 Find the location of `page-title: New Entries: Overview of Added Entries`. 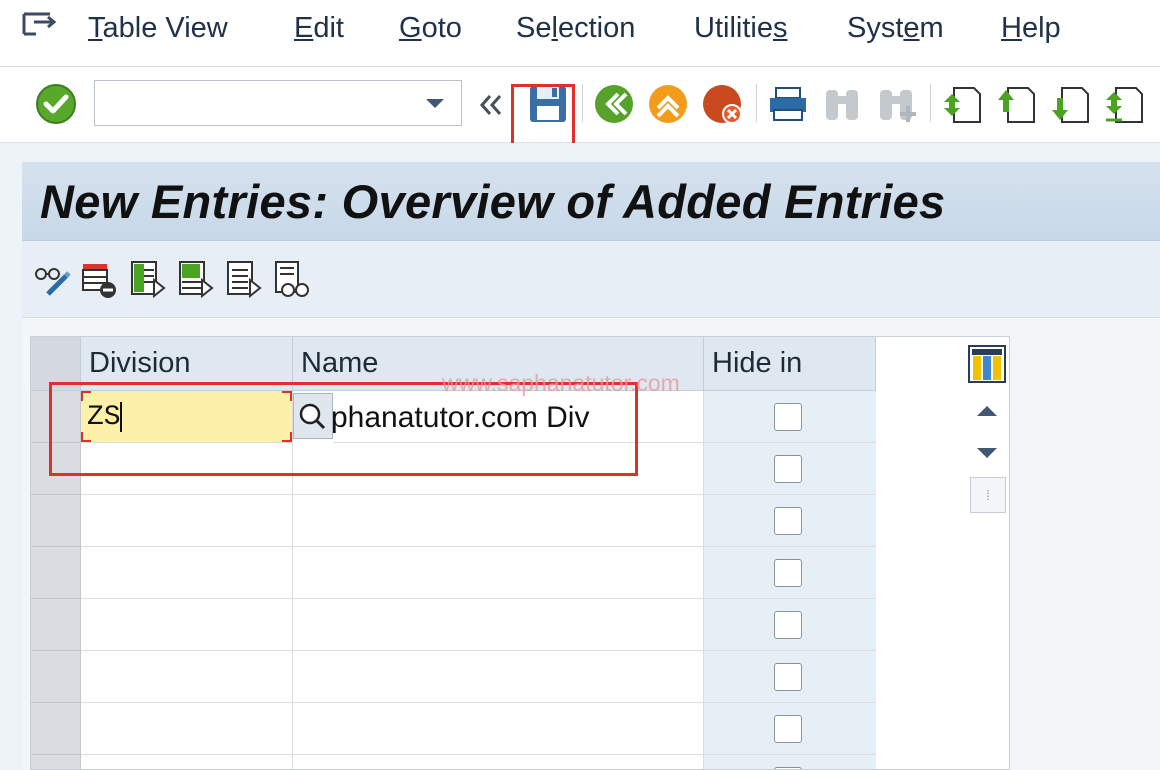

page-title: New Entries: Overview of Added Entries is located at coordinates (493, 201).